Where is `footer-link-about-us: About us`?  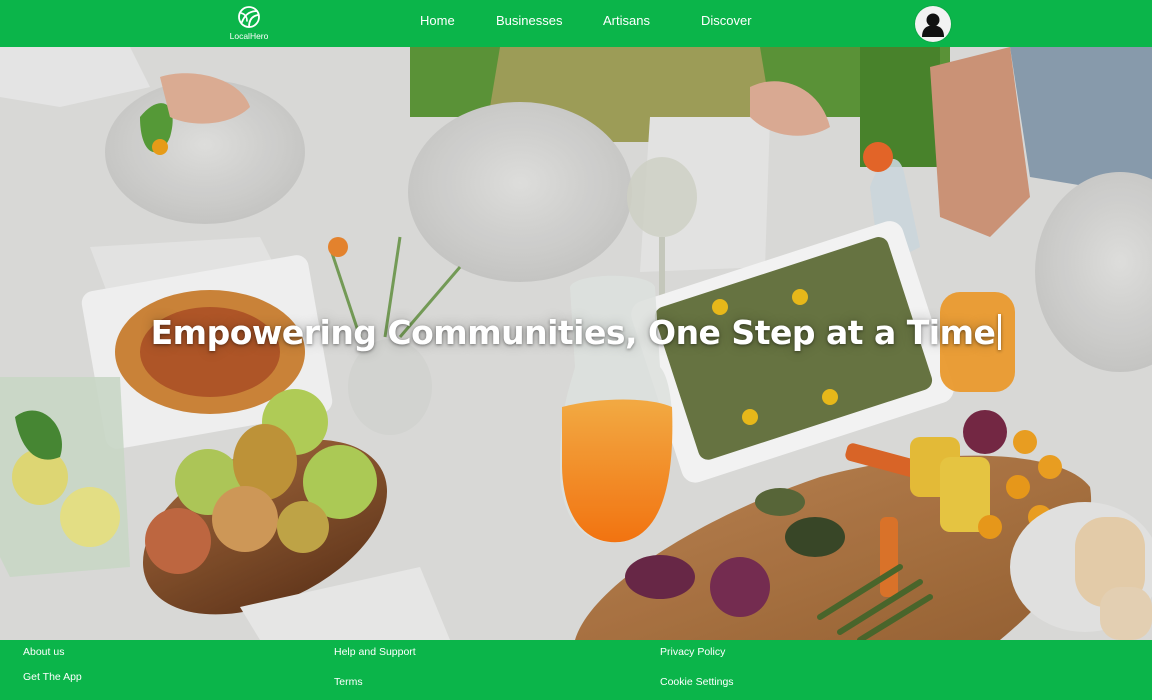
footer-link-about-us: About us is located at coordinates (43, 652).